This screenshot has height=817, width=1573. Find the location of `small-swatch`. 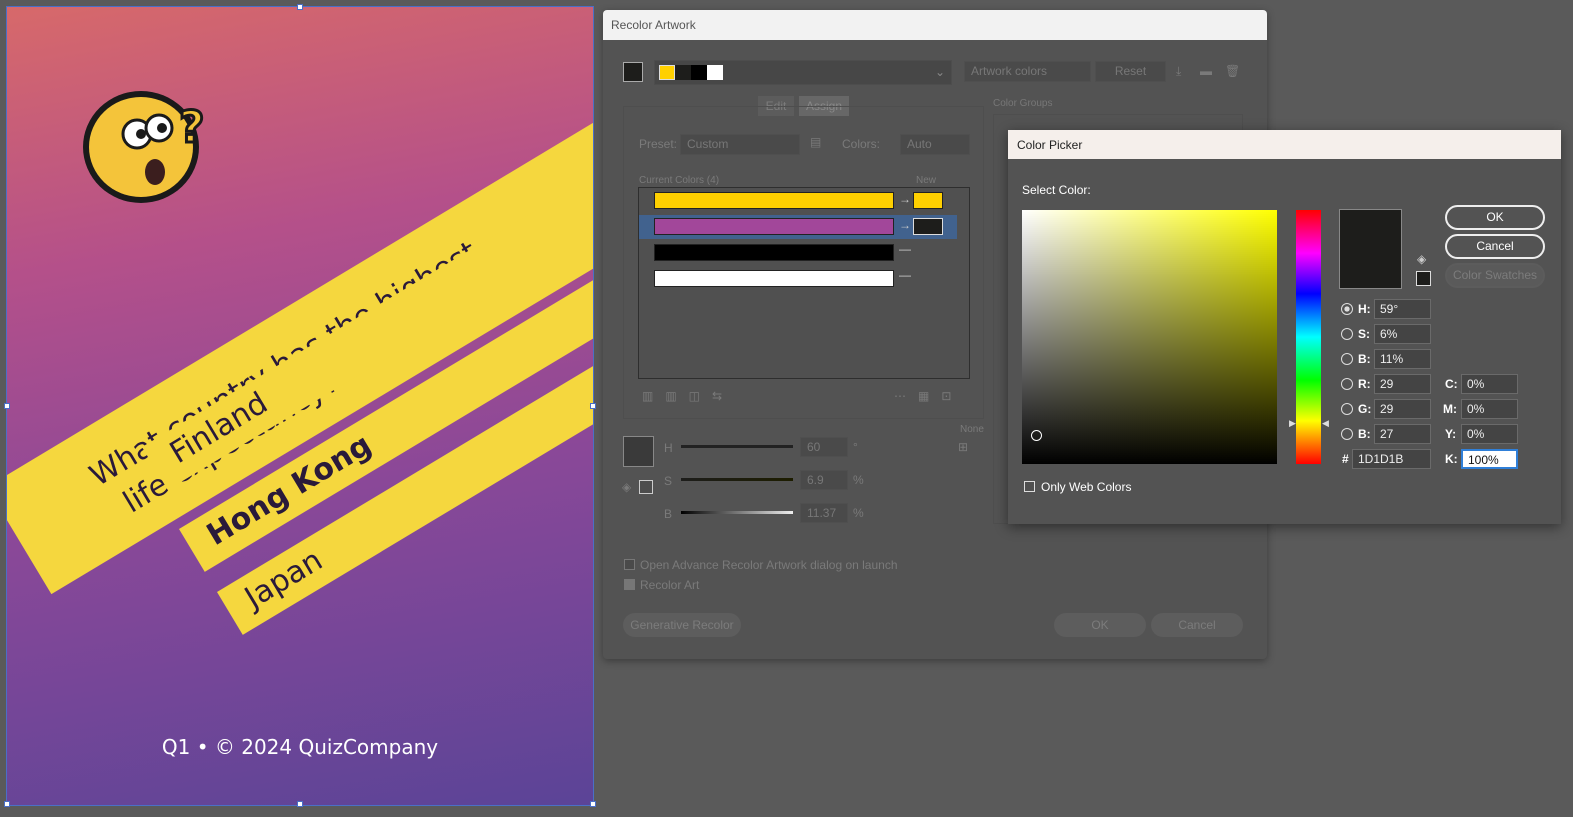

small-swatch is located at coordinates (646, 487).